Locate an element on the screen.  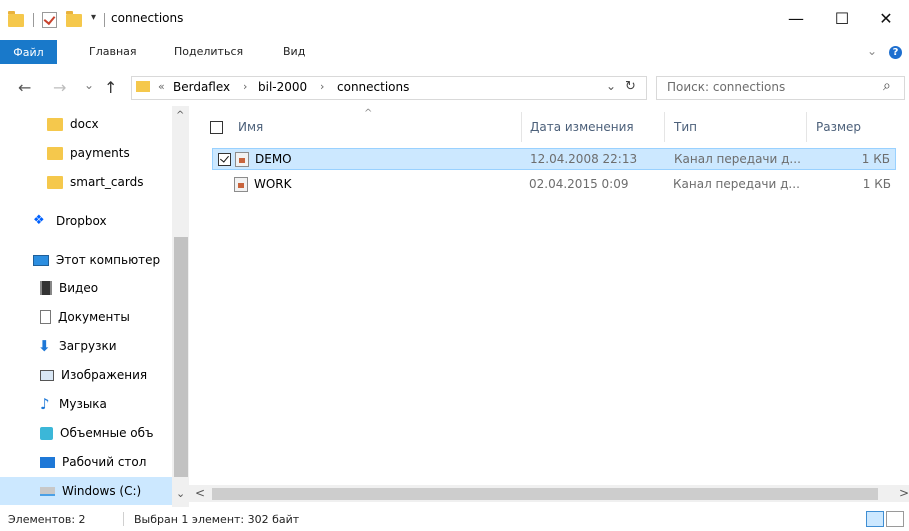
address-bar: « Berdaflex › bil-2000 › connections ⌄ ↻ is located at coordinates (389, 88).